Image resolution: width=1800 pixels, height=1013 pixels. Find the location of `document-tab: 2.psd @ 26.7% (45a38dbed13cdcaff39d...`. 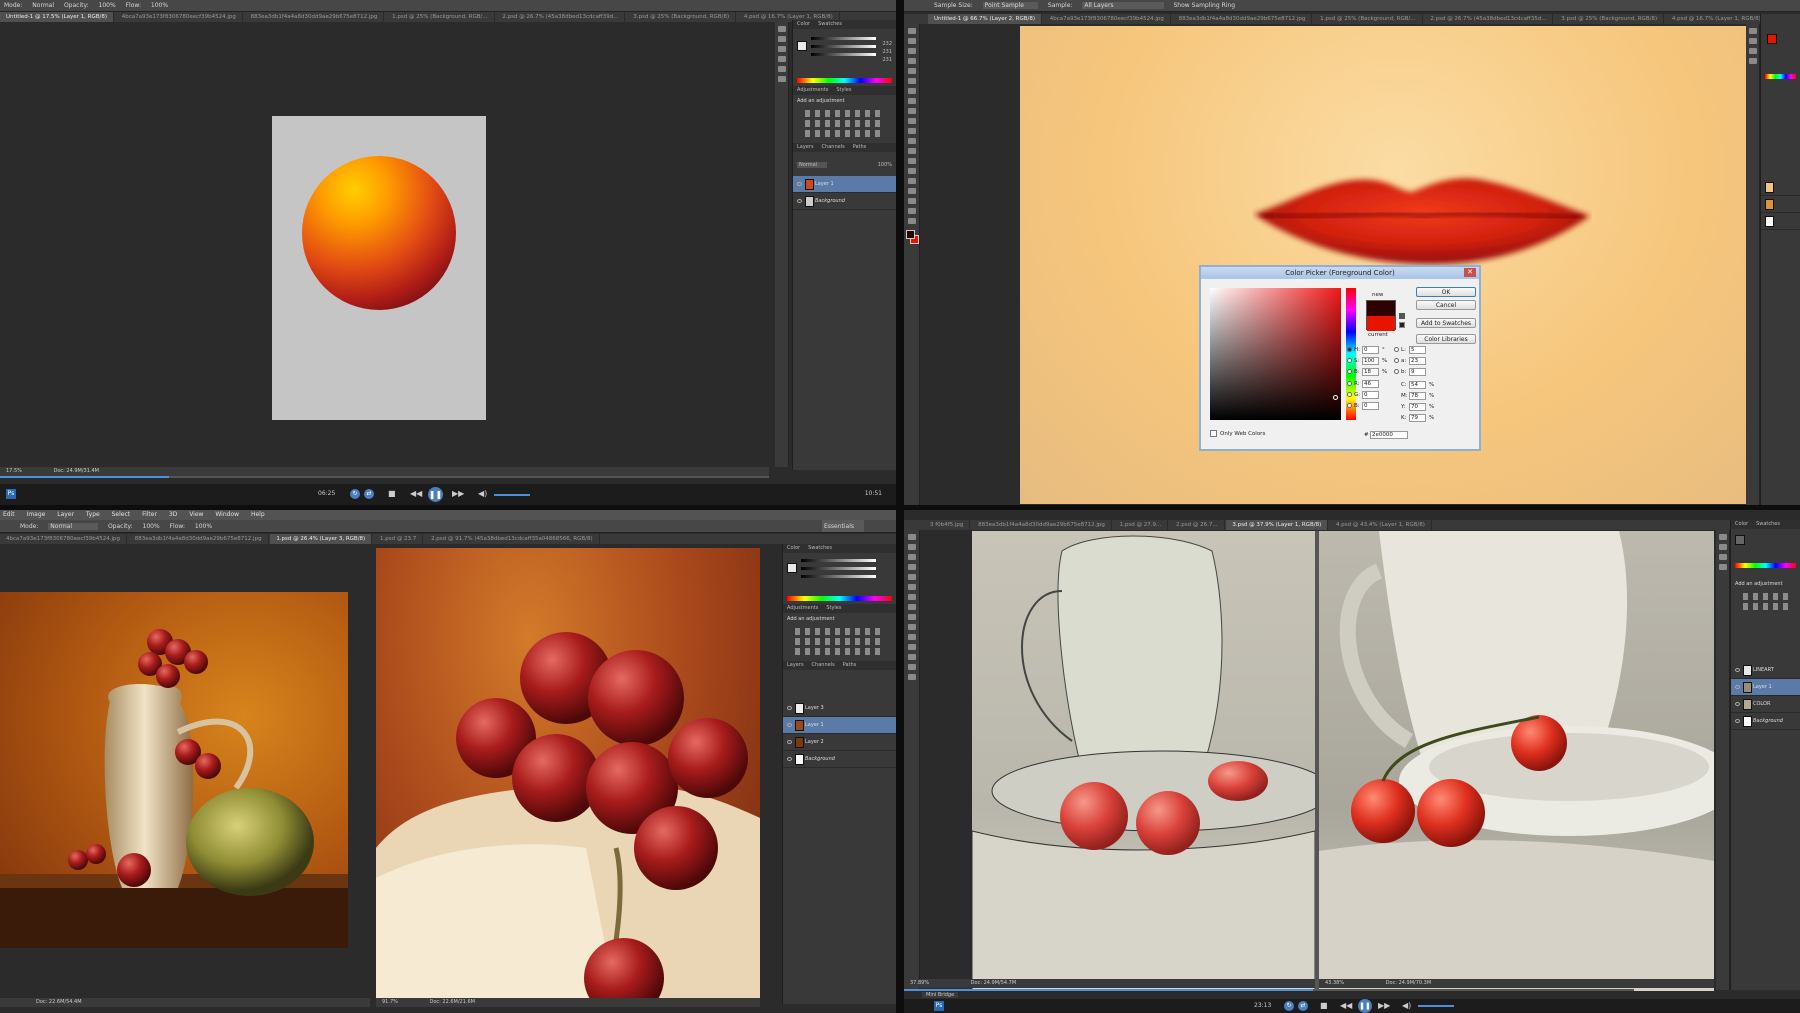

document-tab: 2.psd @ 26.7% (45a38dbed13cdcaff39d... is located at coordinates (561, 17).